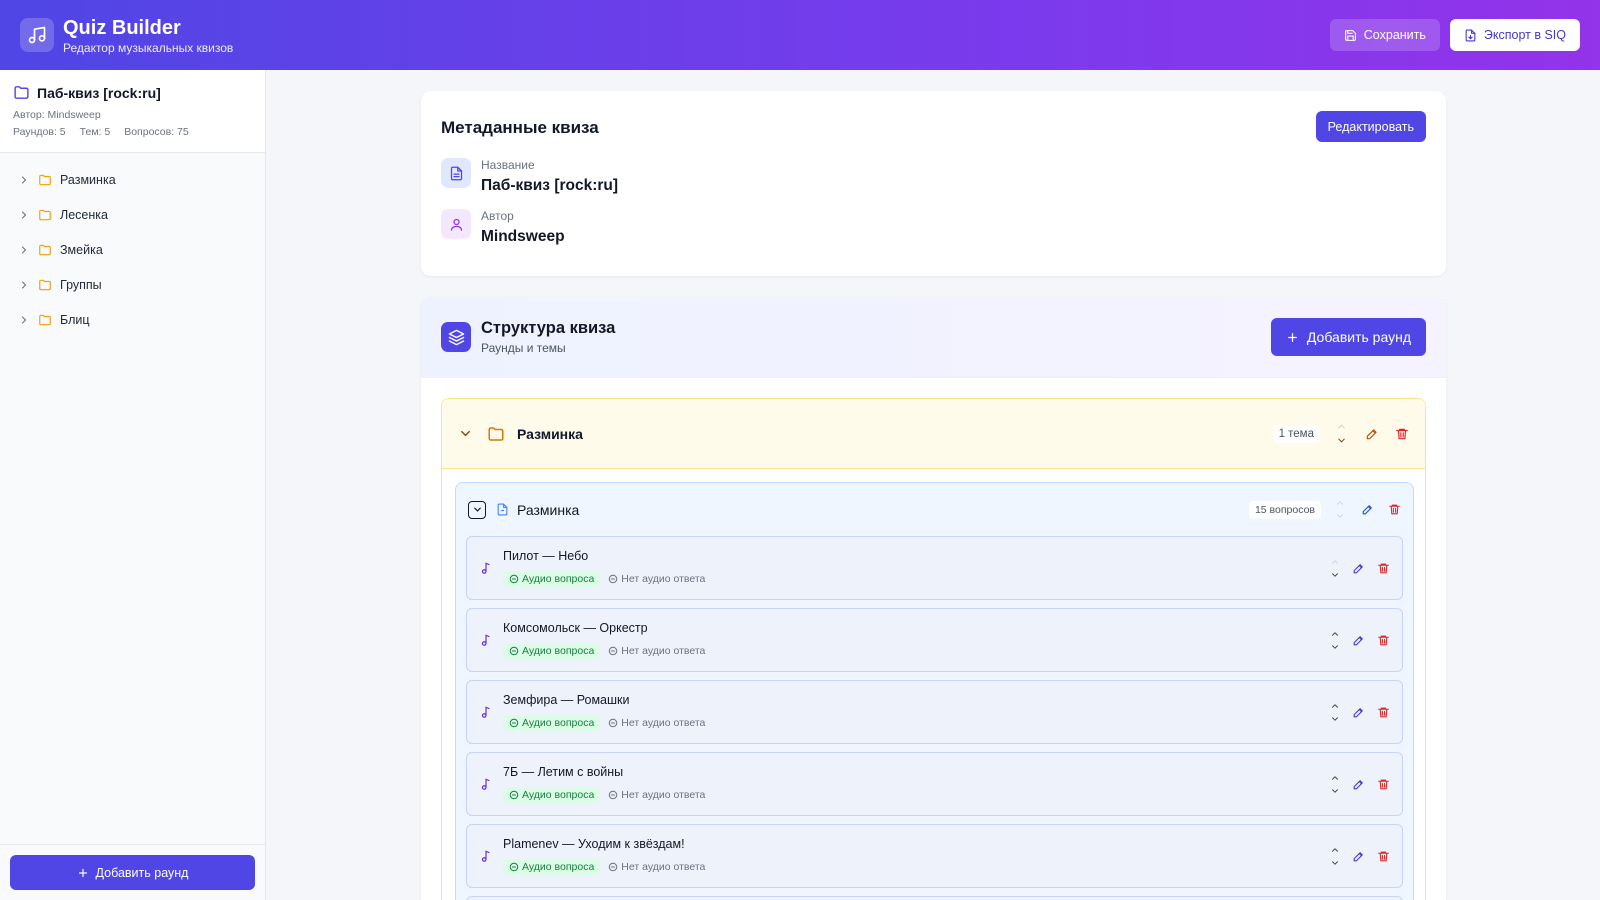  I want to click on round-theme-count: 1 тема, so click(1296, 433).